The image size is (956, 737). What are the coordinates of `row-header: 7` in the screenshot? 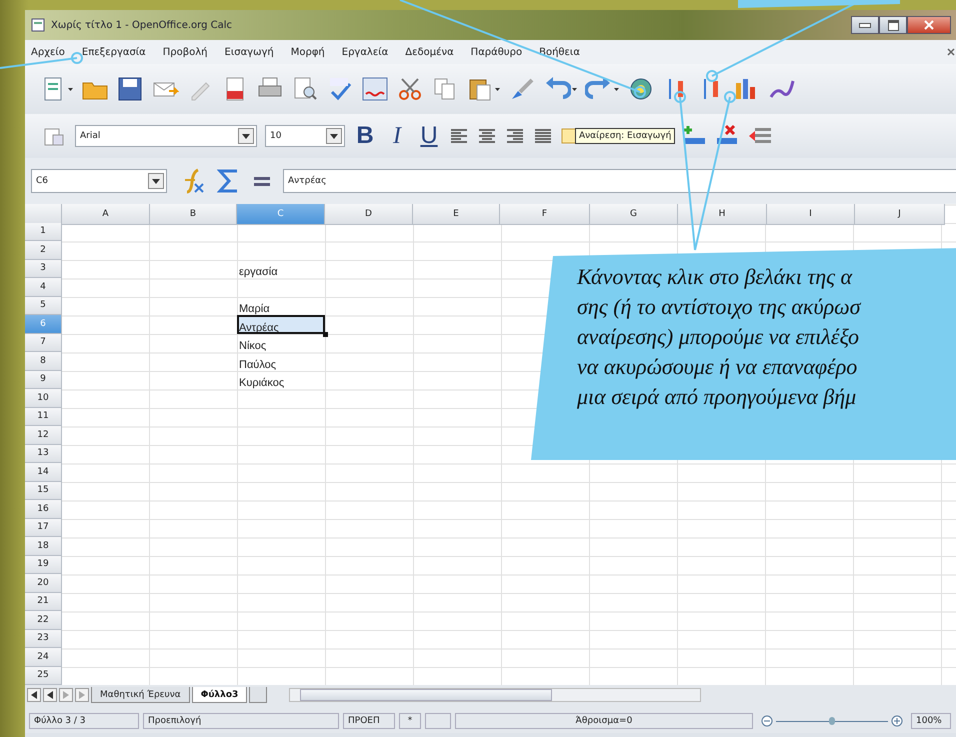 It's located at (43, 343).